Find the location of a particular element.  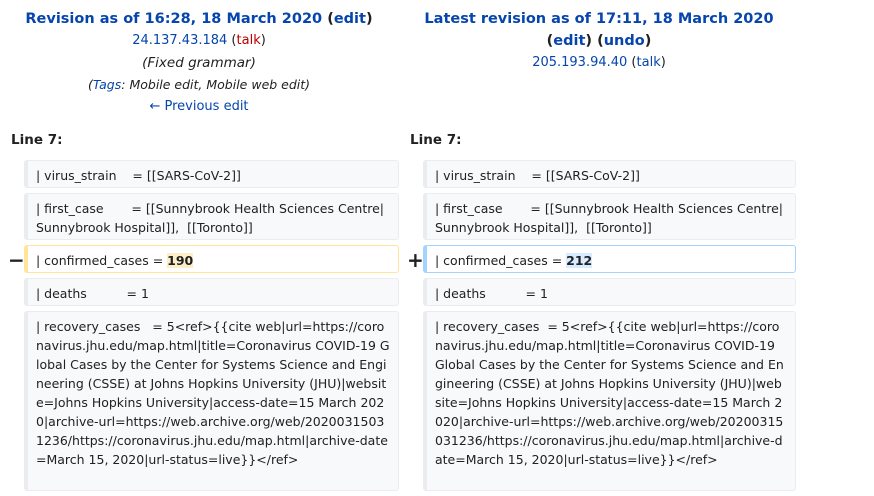

right-user-link: 205.193.94.40 is located at coordinates (579, 62).